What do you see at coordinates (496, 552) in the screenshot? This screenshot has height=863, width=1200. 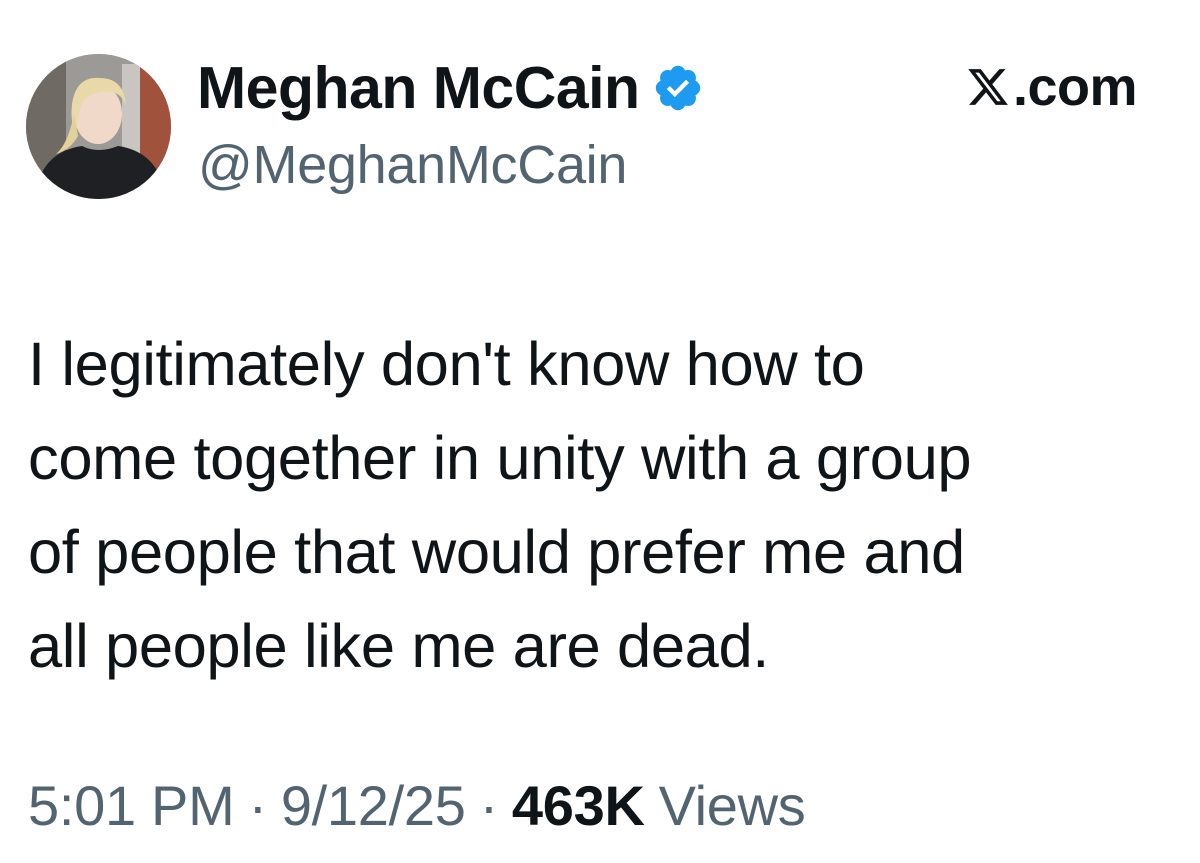 I see `tweet-line: of people that would prefer me and` at bounding box center [496, 552].